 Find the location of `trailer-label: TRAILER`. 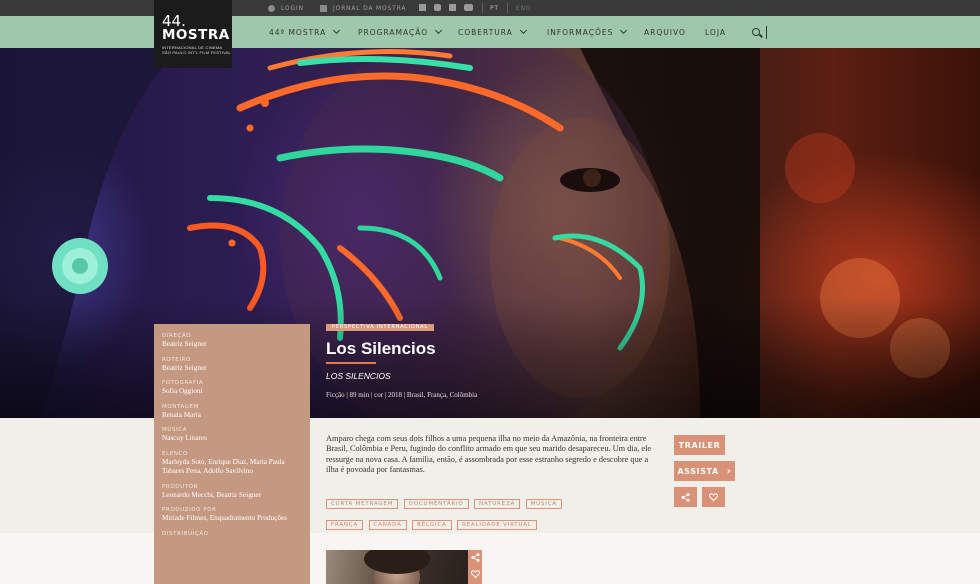

trailer-label: TRAILER is located at coordinates (699, 445).